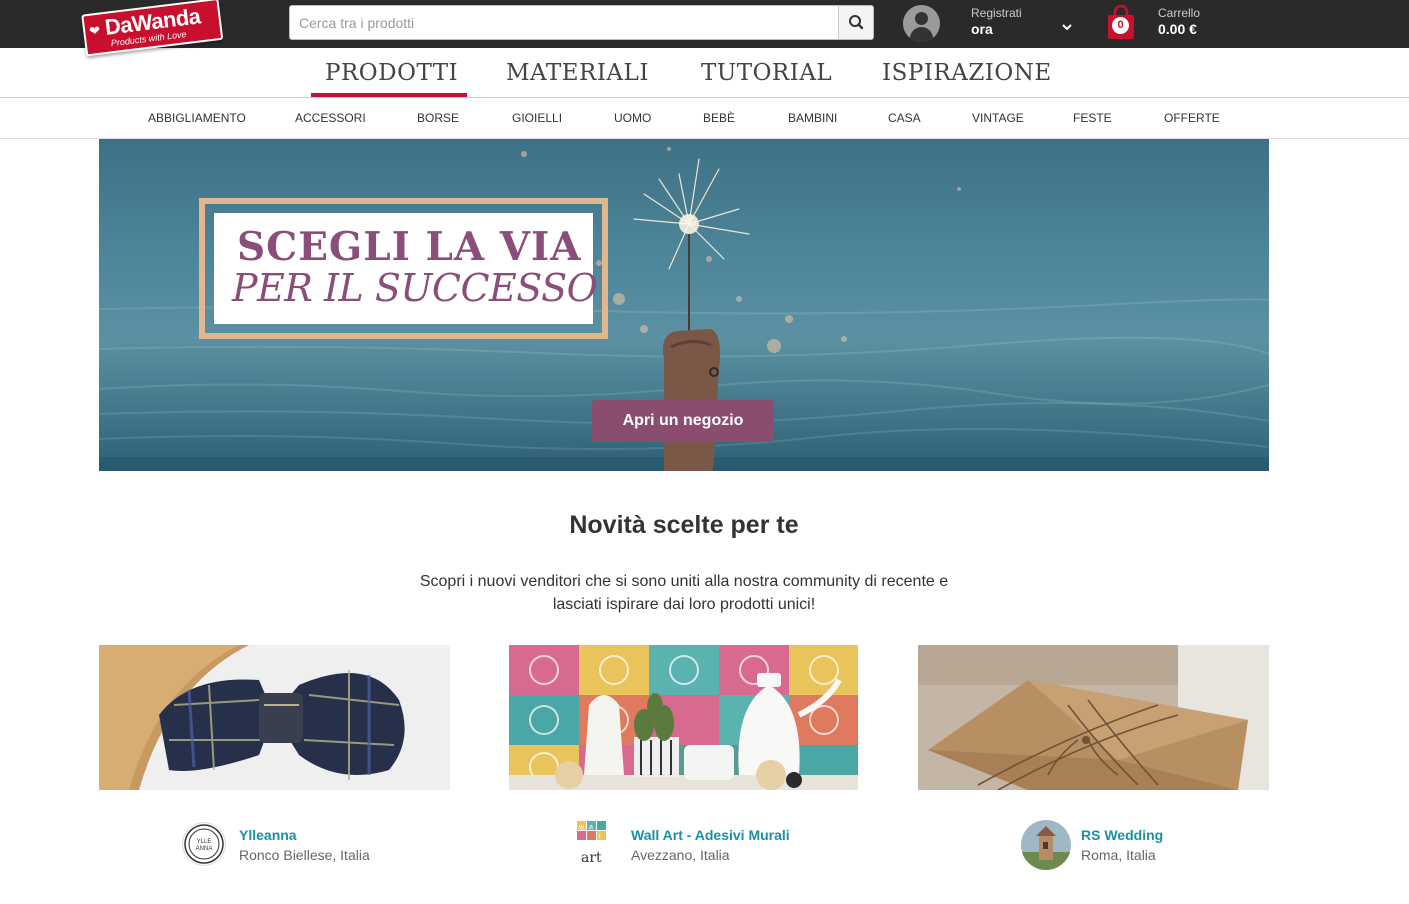  I want to click on category-uomo: UOMO, so click(632, 118).